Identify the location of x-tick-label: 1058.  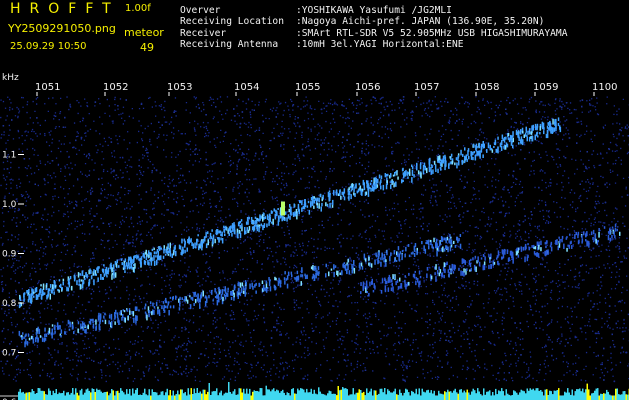
(486, 87).